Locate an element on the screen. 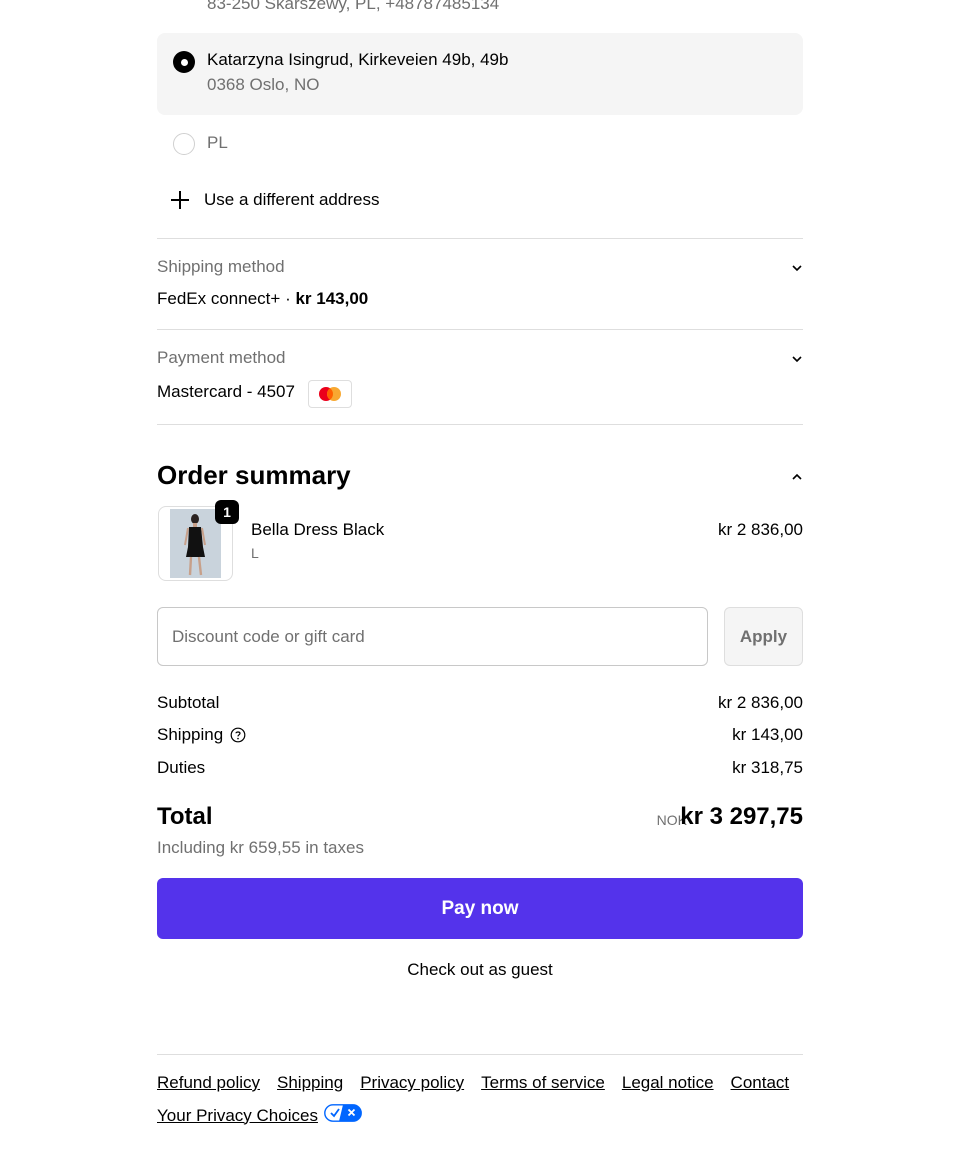 The height and width of the screenshot is (1155, 960). order-summary-title: Order summary is located at coordinates (254, 475).